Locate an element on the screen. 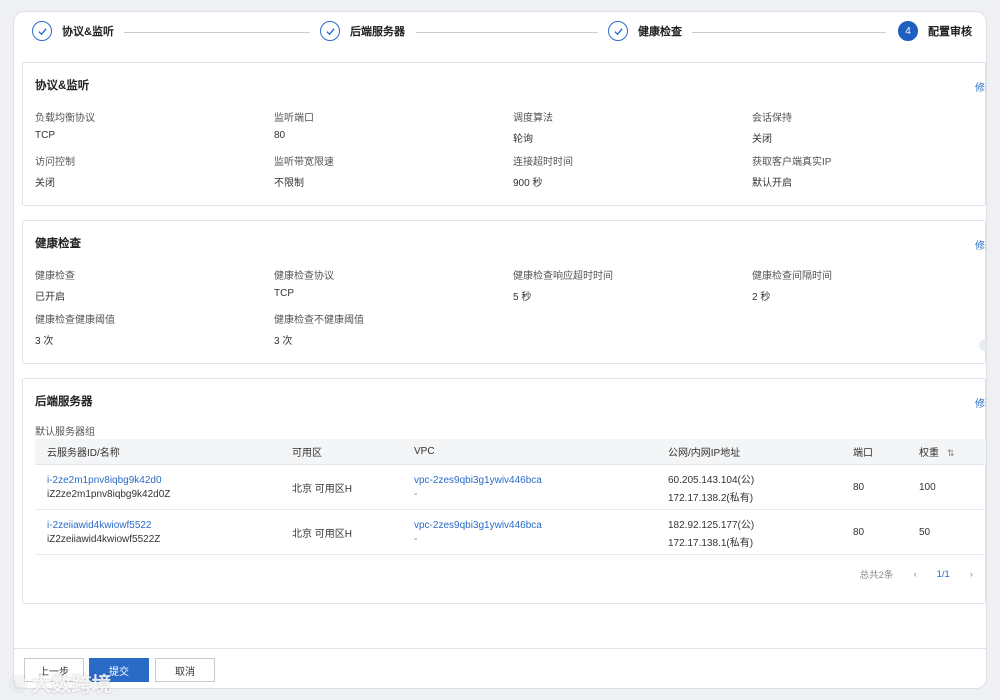  field-health-protocol: 健康检查协议 TCP is located at coordinates (304, 283).